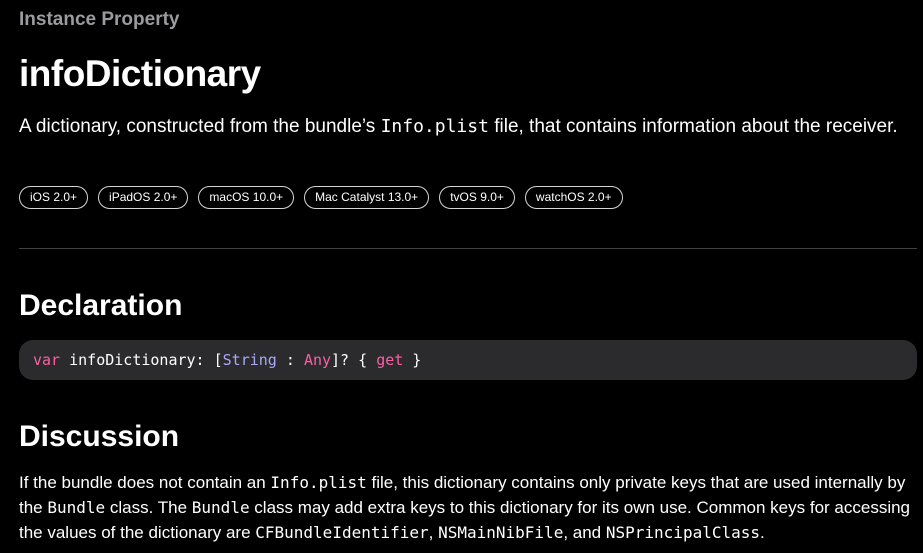 This screenshot has height=553, width=923. I want to click on availability-badge-ipados: iPadOS 2.0+, so click(143, 197).